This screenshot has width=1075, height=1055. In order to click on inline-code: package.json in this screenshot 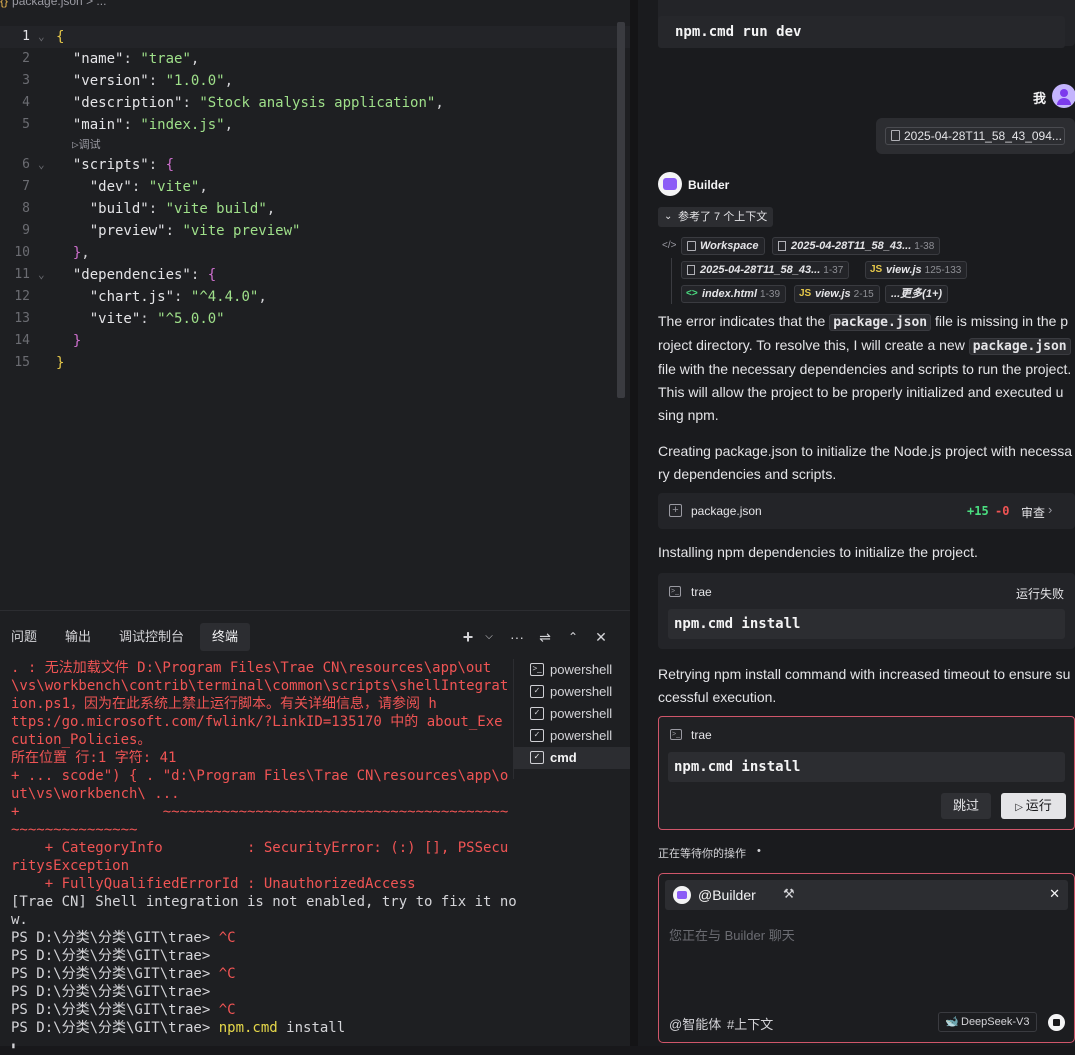, I will do `click(880, 322)`.